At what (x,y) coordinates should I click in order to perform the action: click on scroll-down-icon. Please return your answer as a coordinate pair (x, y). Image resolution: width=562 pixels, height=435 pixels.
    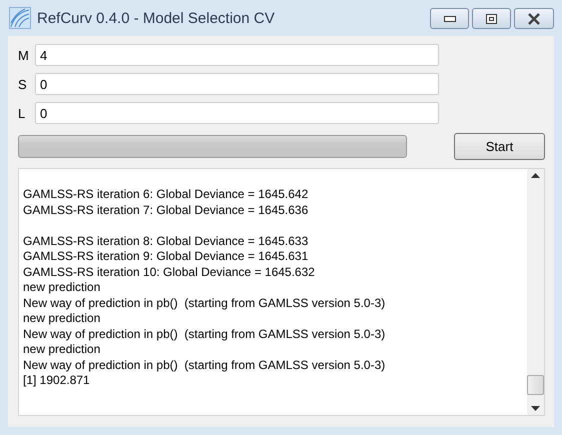
    Looking at the image, I should click on (535, 408).